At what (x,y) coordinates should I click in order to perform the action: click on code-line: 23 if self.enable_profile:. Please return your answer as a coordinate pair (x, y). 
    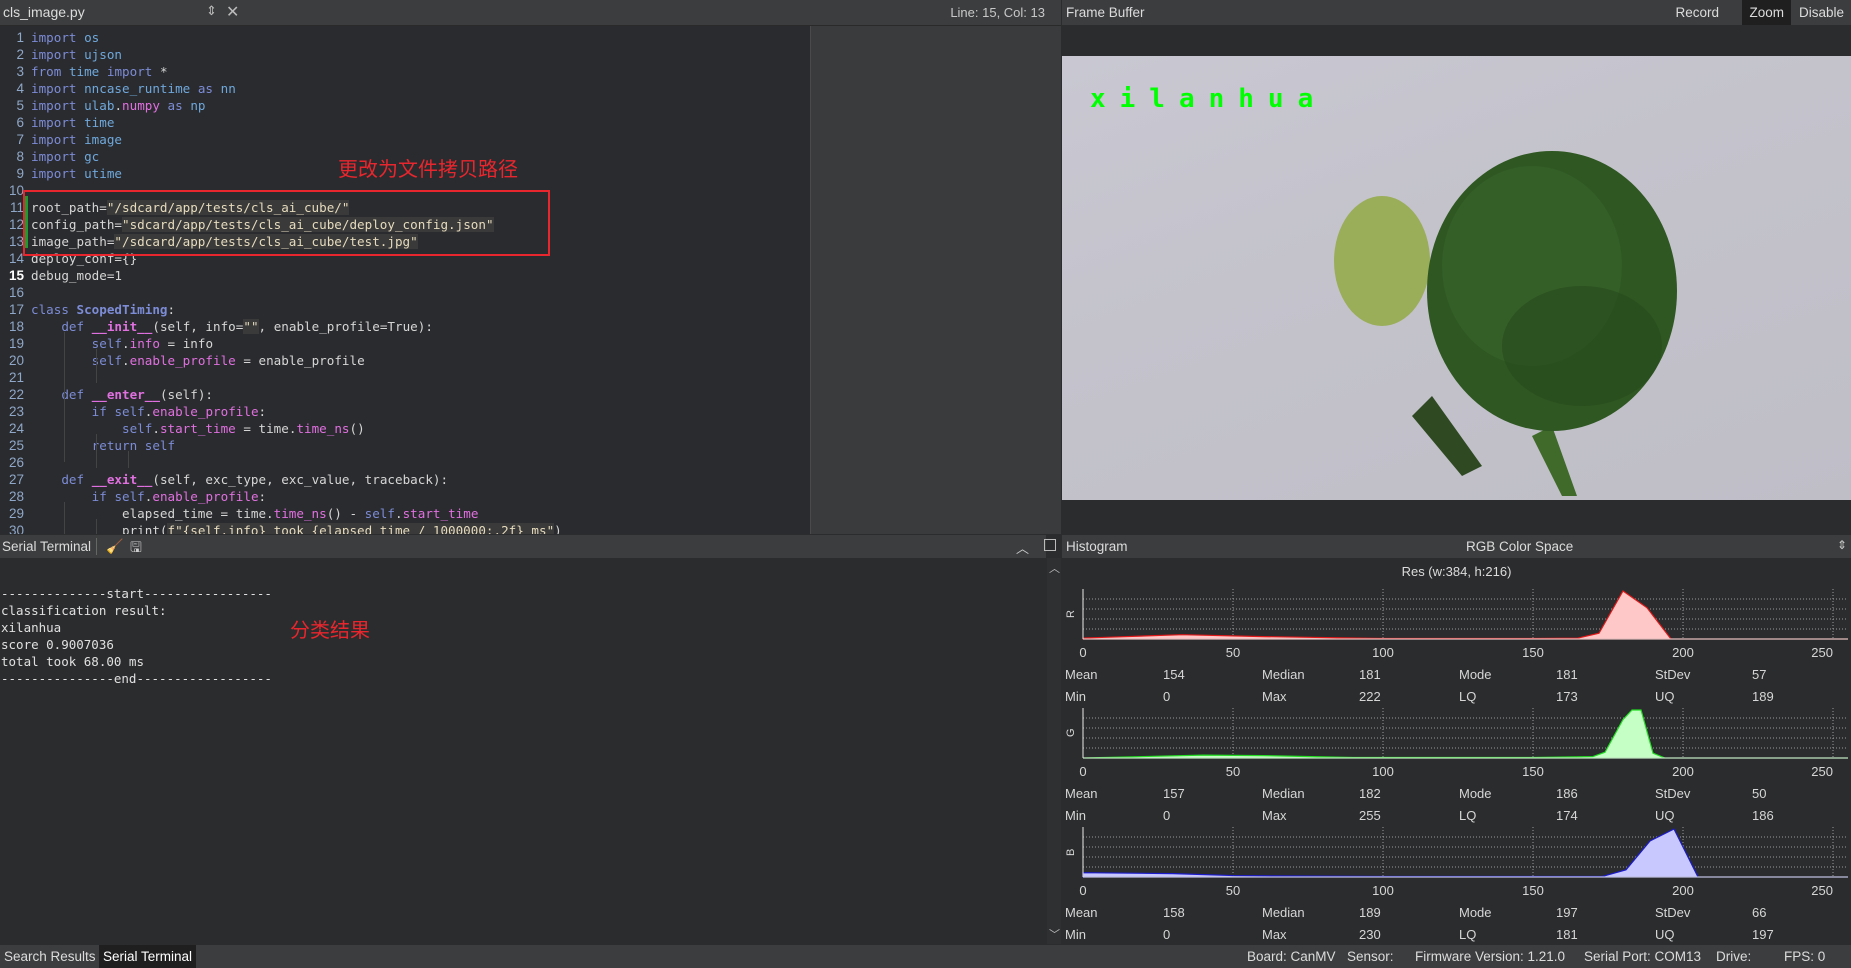
    Looking at the image, I should click on (133, 411).